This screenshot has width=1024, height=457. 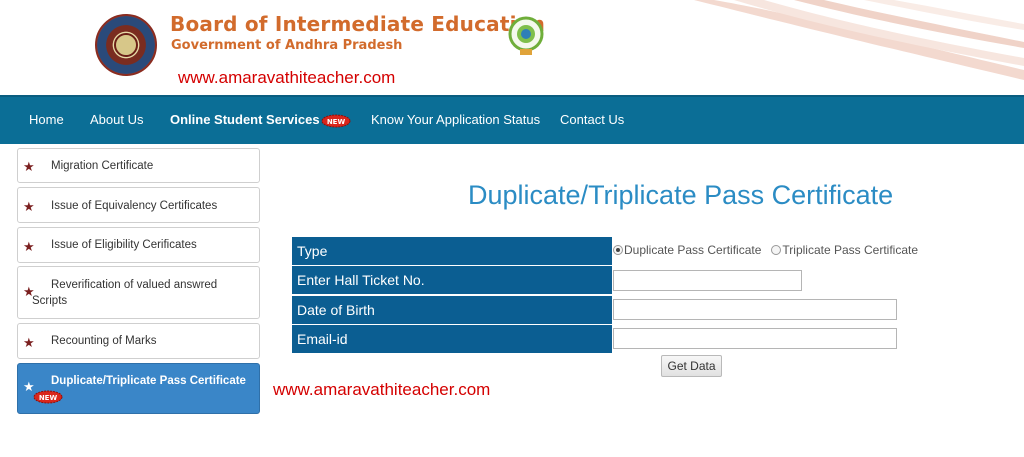 I want to click on sidebar-item-label: Reverification of valued answred Scripts, so click(x=125, y=293).